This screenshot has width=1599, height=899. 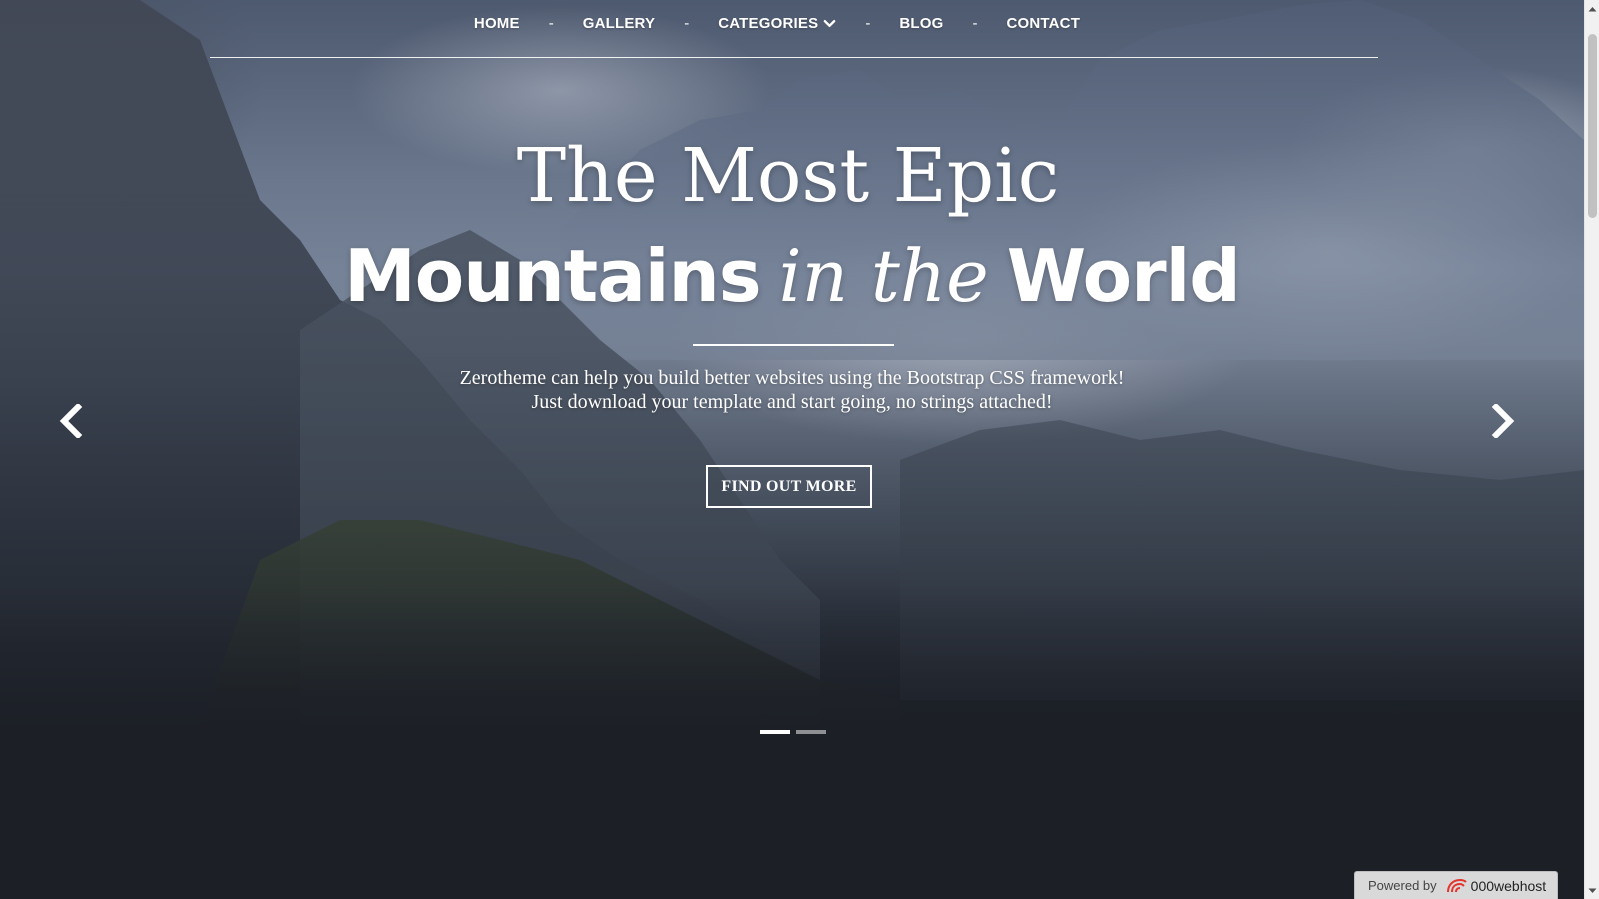 What do you see at coordinates (789, 486) in the screenshot?
I see `find-out-more-button: FIND OUT MORE` at bounding box center [789, 486].